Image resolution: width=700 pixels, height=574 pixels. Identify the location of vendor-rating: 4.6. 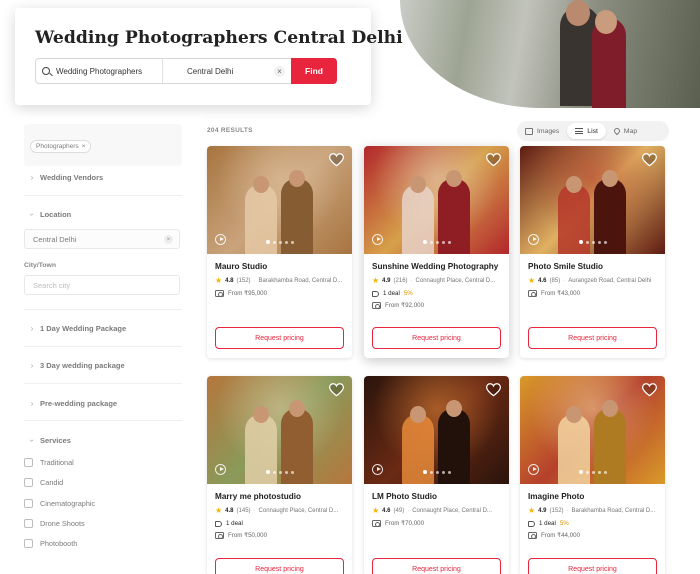
(542, 281).